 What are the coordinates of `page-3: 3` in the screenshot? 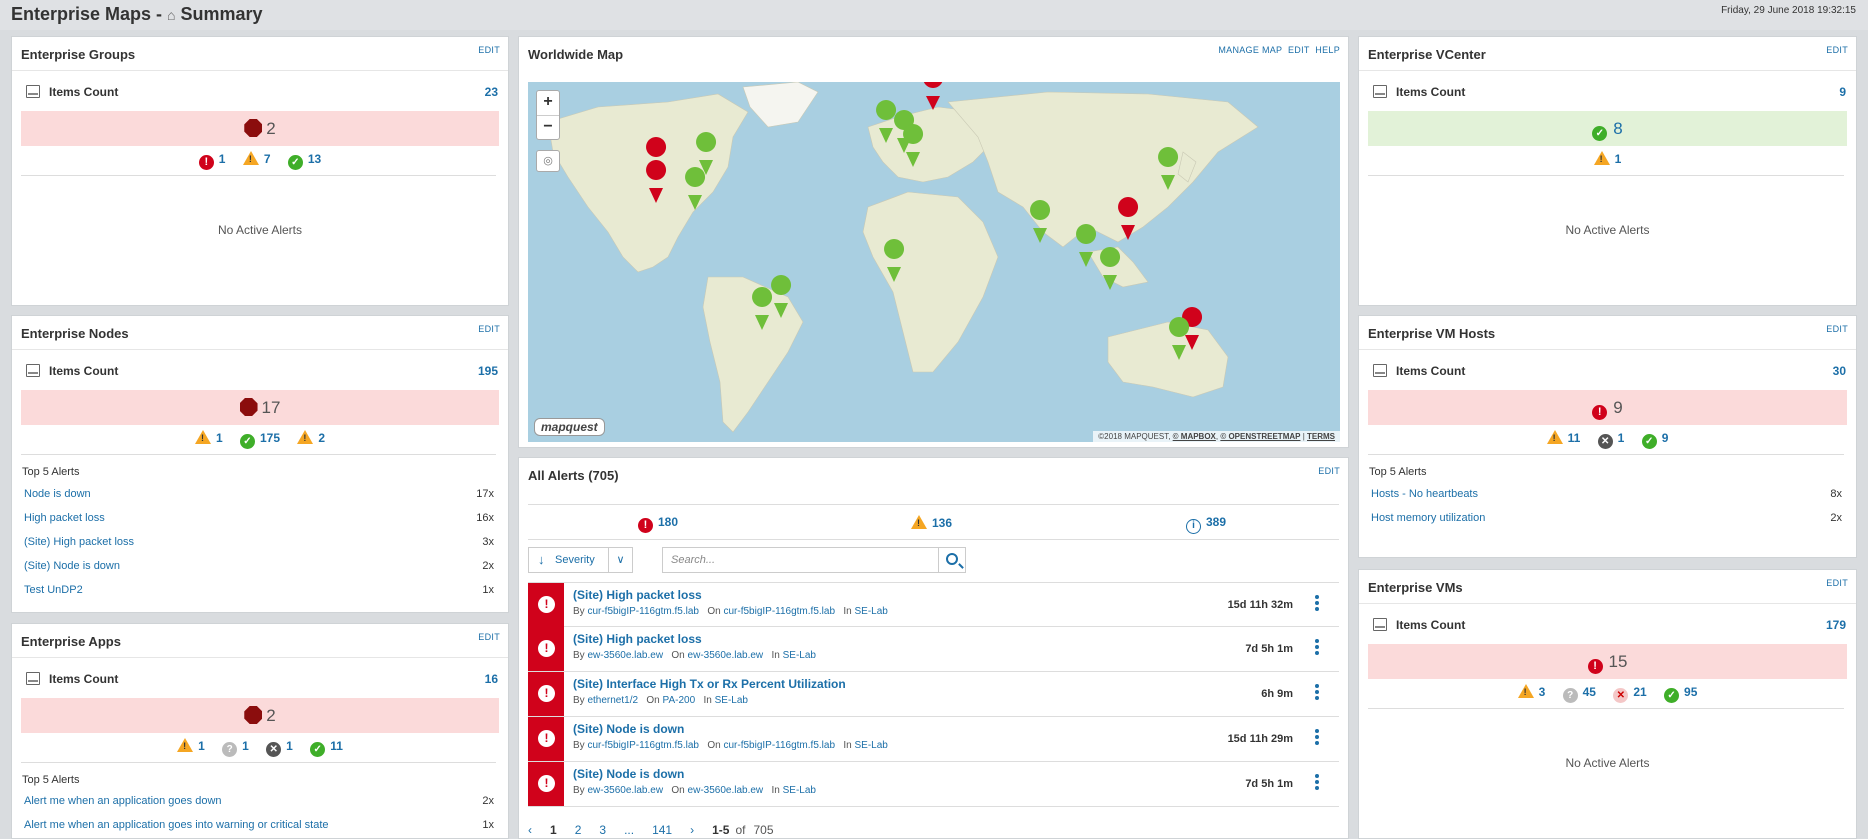 It's located at (602, 830).